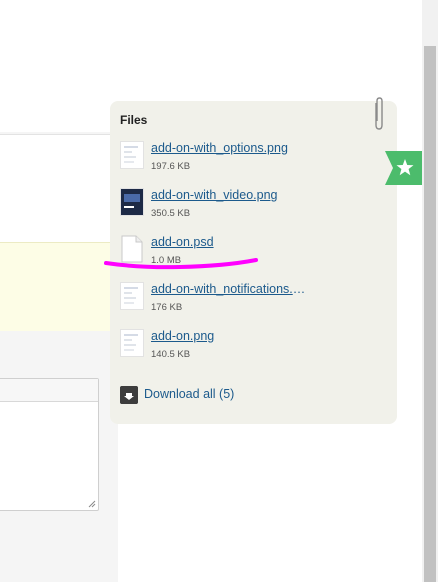 The width and height of the screenshot is (438, 583). What do you see at coordinates (132, 202) in the screenshot?
I see `video-thumbnail` at bounding box center [132, 202].